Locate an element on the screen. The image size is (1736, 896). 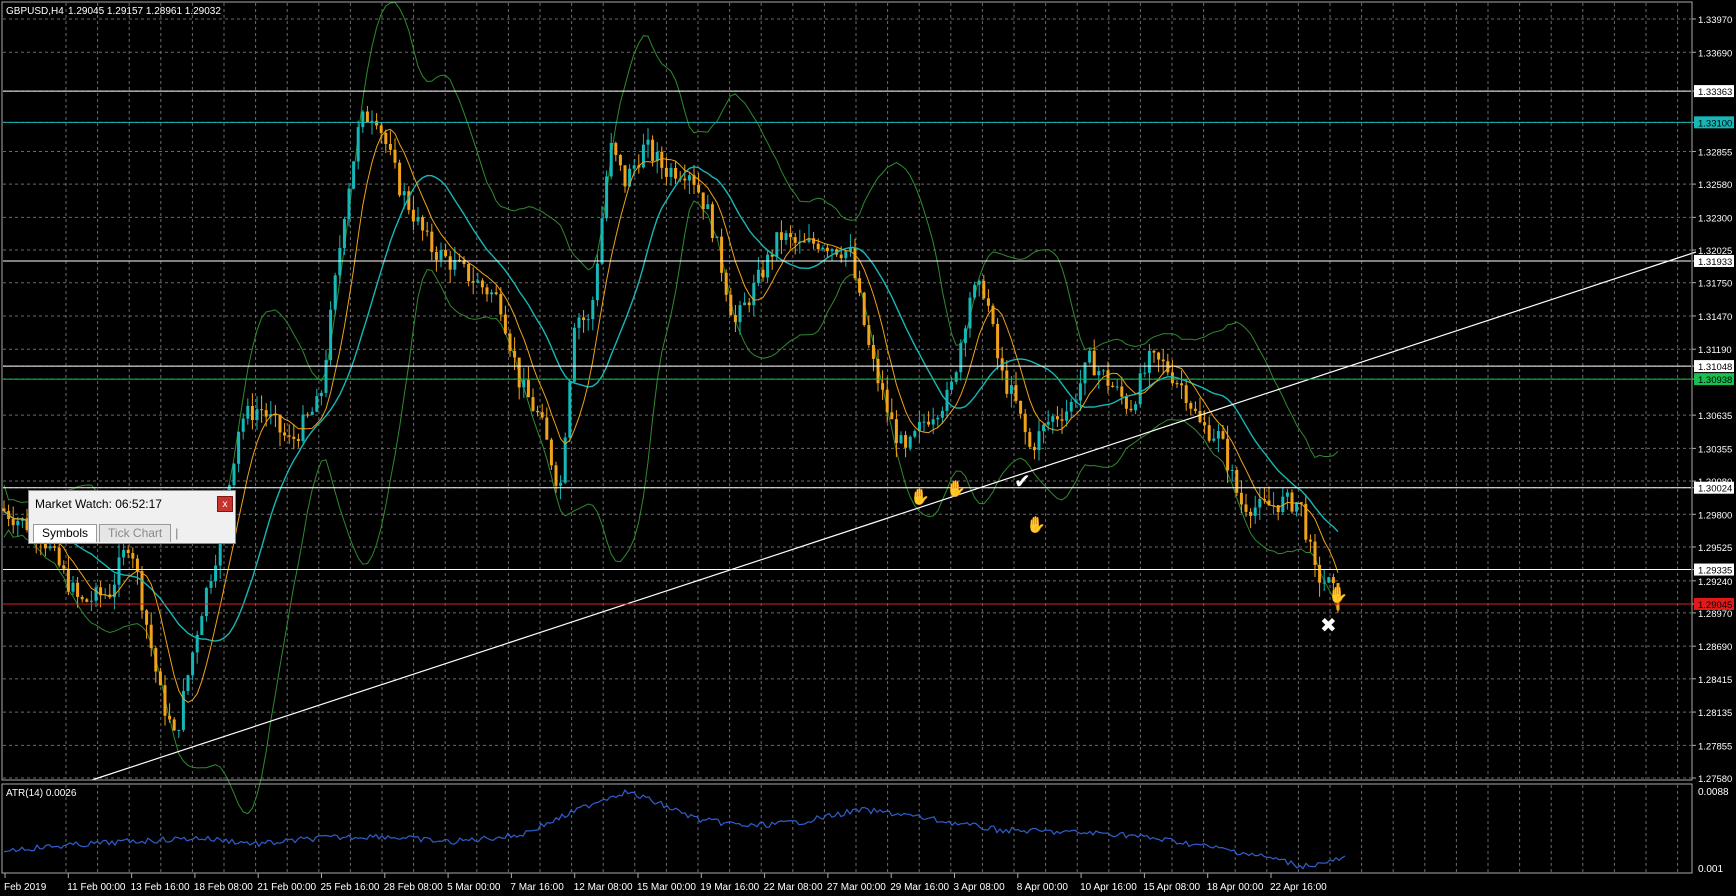
time-label: 22 Apr 16:00 is located at coordinates (1298, 887).